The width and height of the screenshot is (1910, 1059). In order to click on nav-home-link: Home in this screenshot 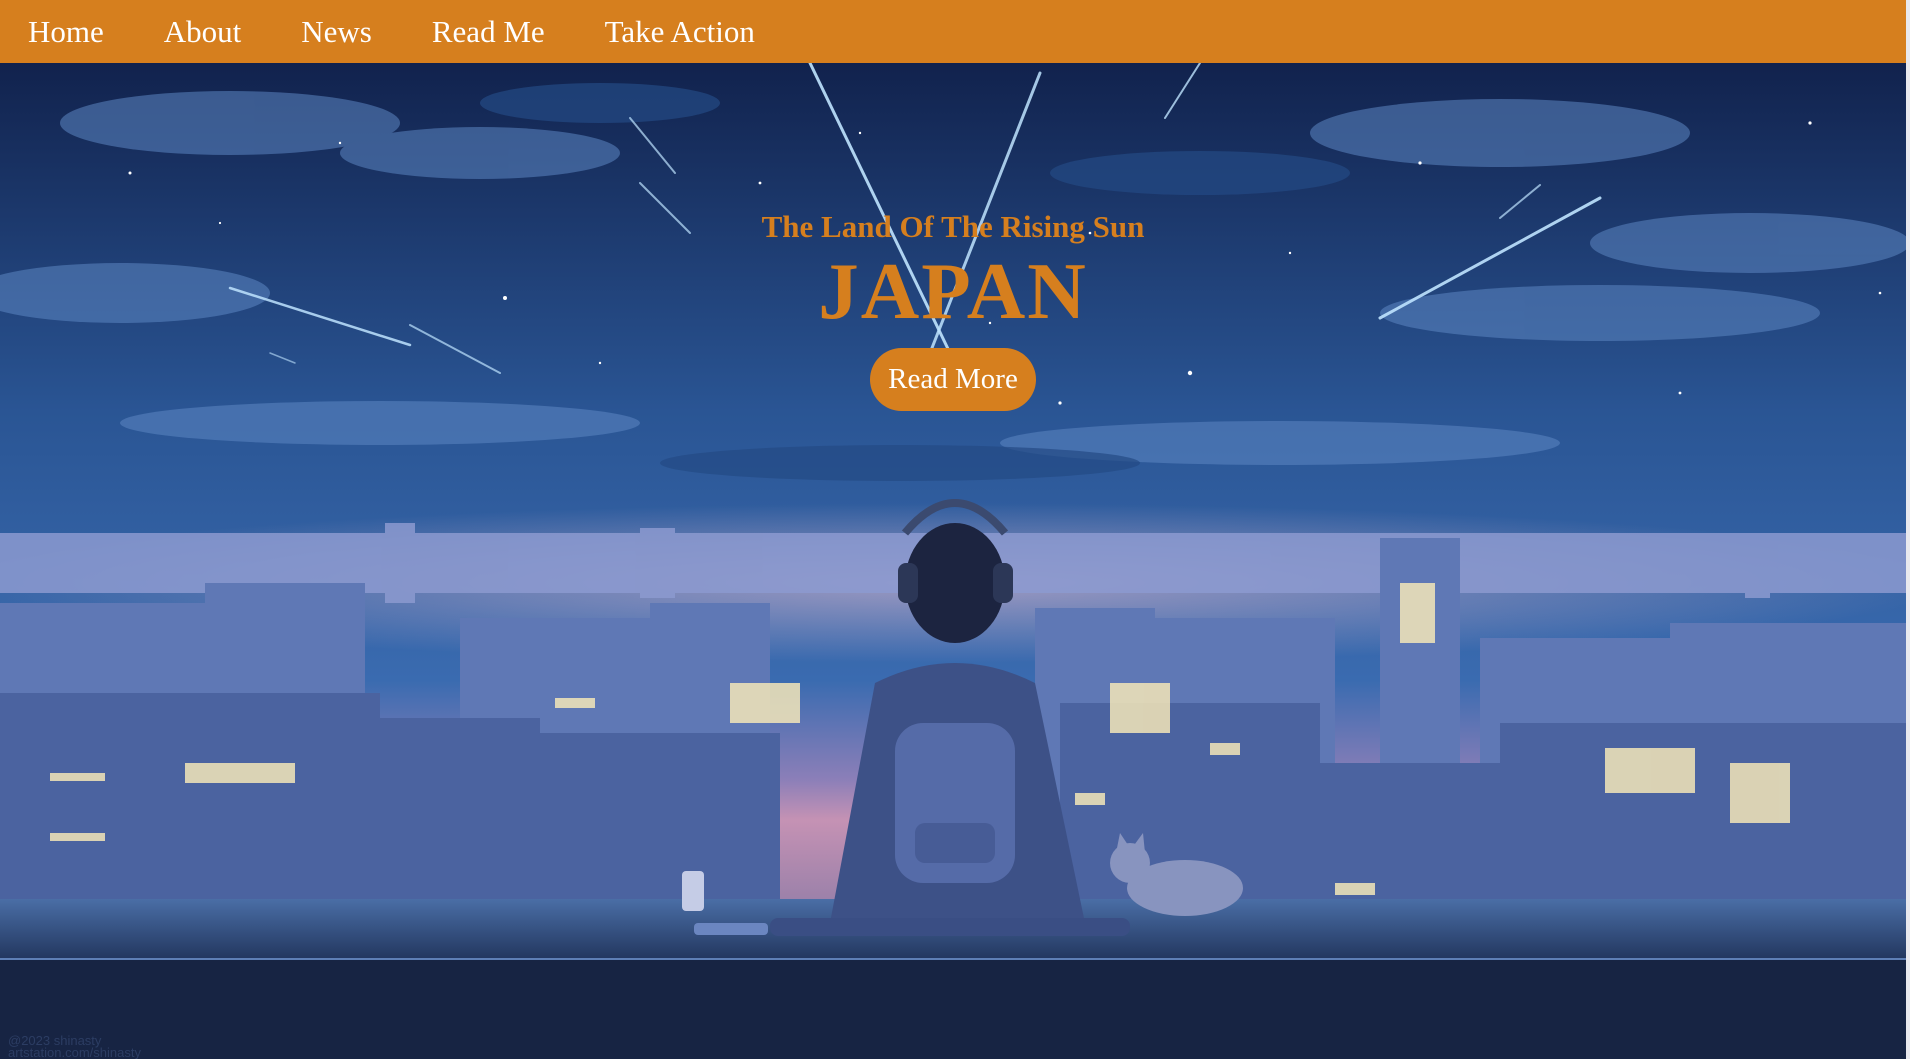, I will do `click(66, 32)`.